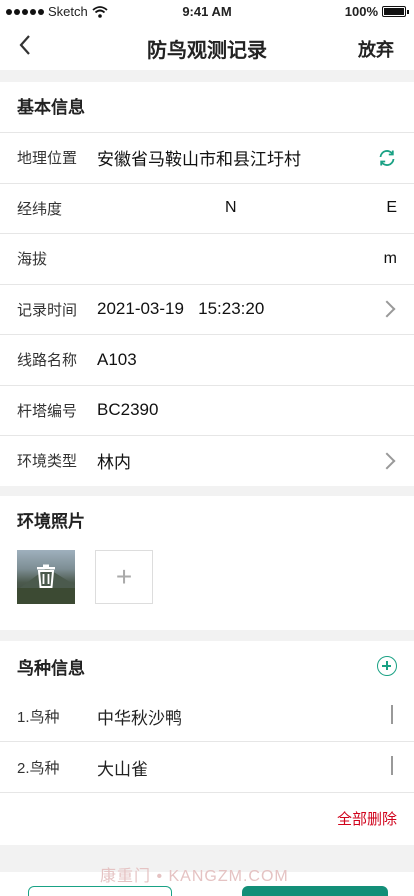  Describe the element at coordinates (207, 11) in the screenshot. I see `status-bar: Sketch 9:41 AM 100%` at that location.